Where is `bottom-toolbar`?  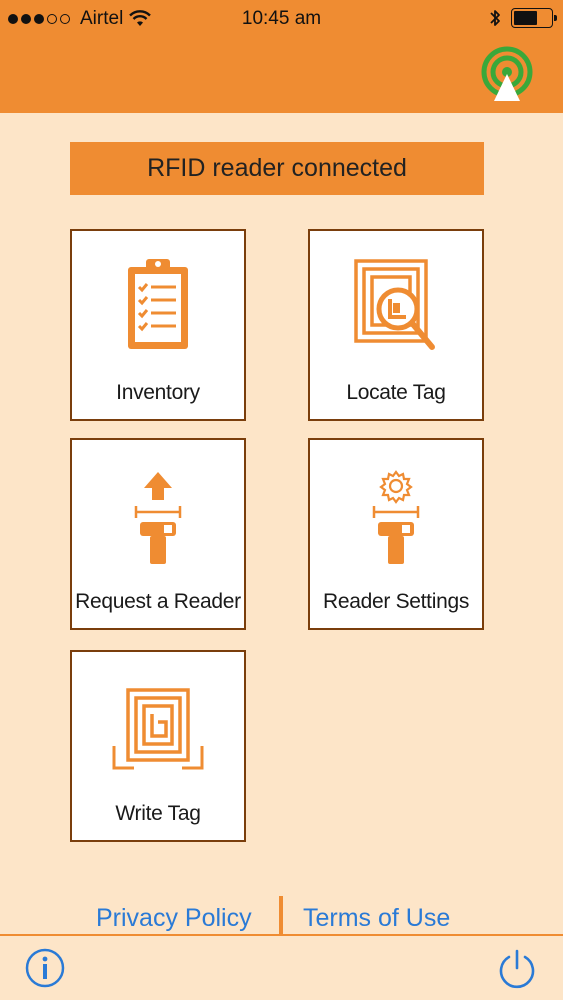 bottom-toolbar is located at coordinates (281, 967).